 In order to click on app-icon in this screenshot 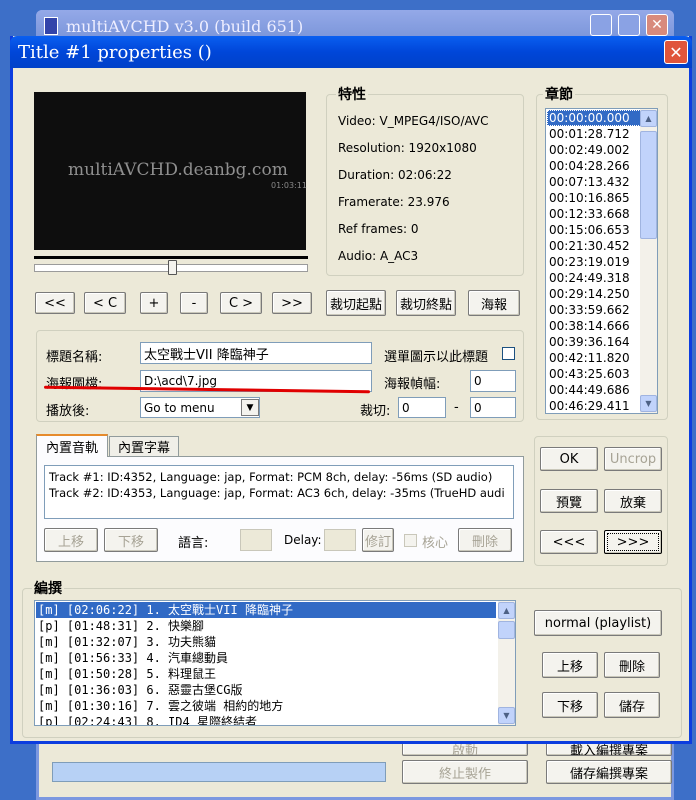, I will do `click(51, 26)`.